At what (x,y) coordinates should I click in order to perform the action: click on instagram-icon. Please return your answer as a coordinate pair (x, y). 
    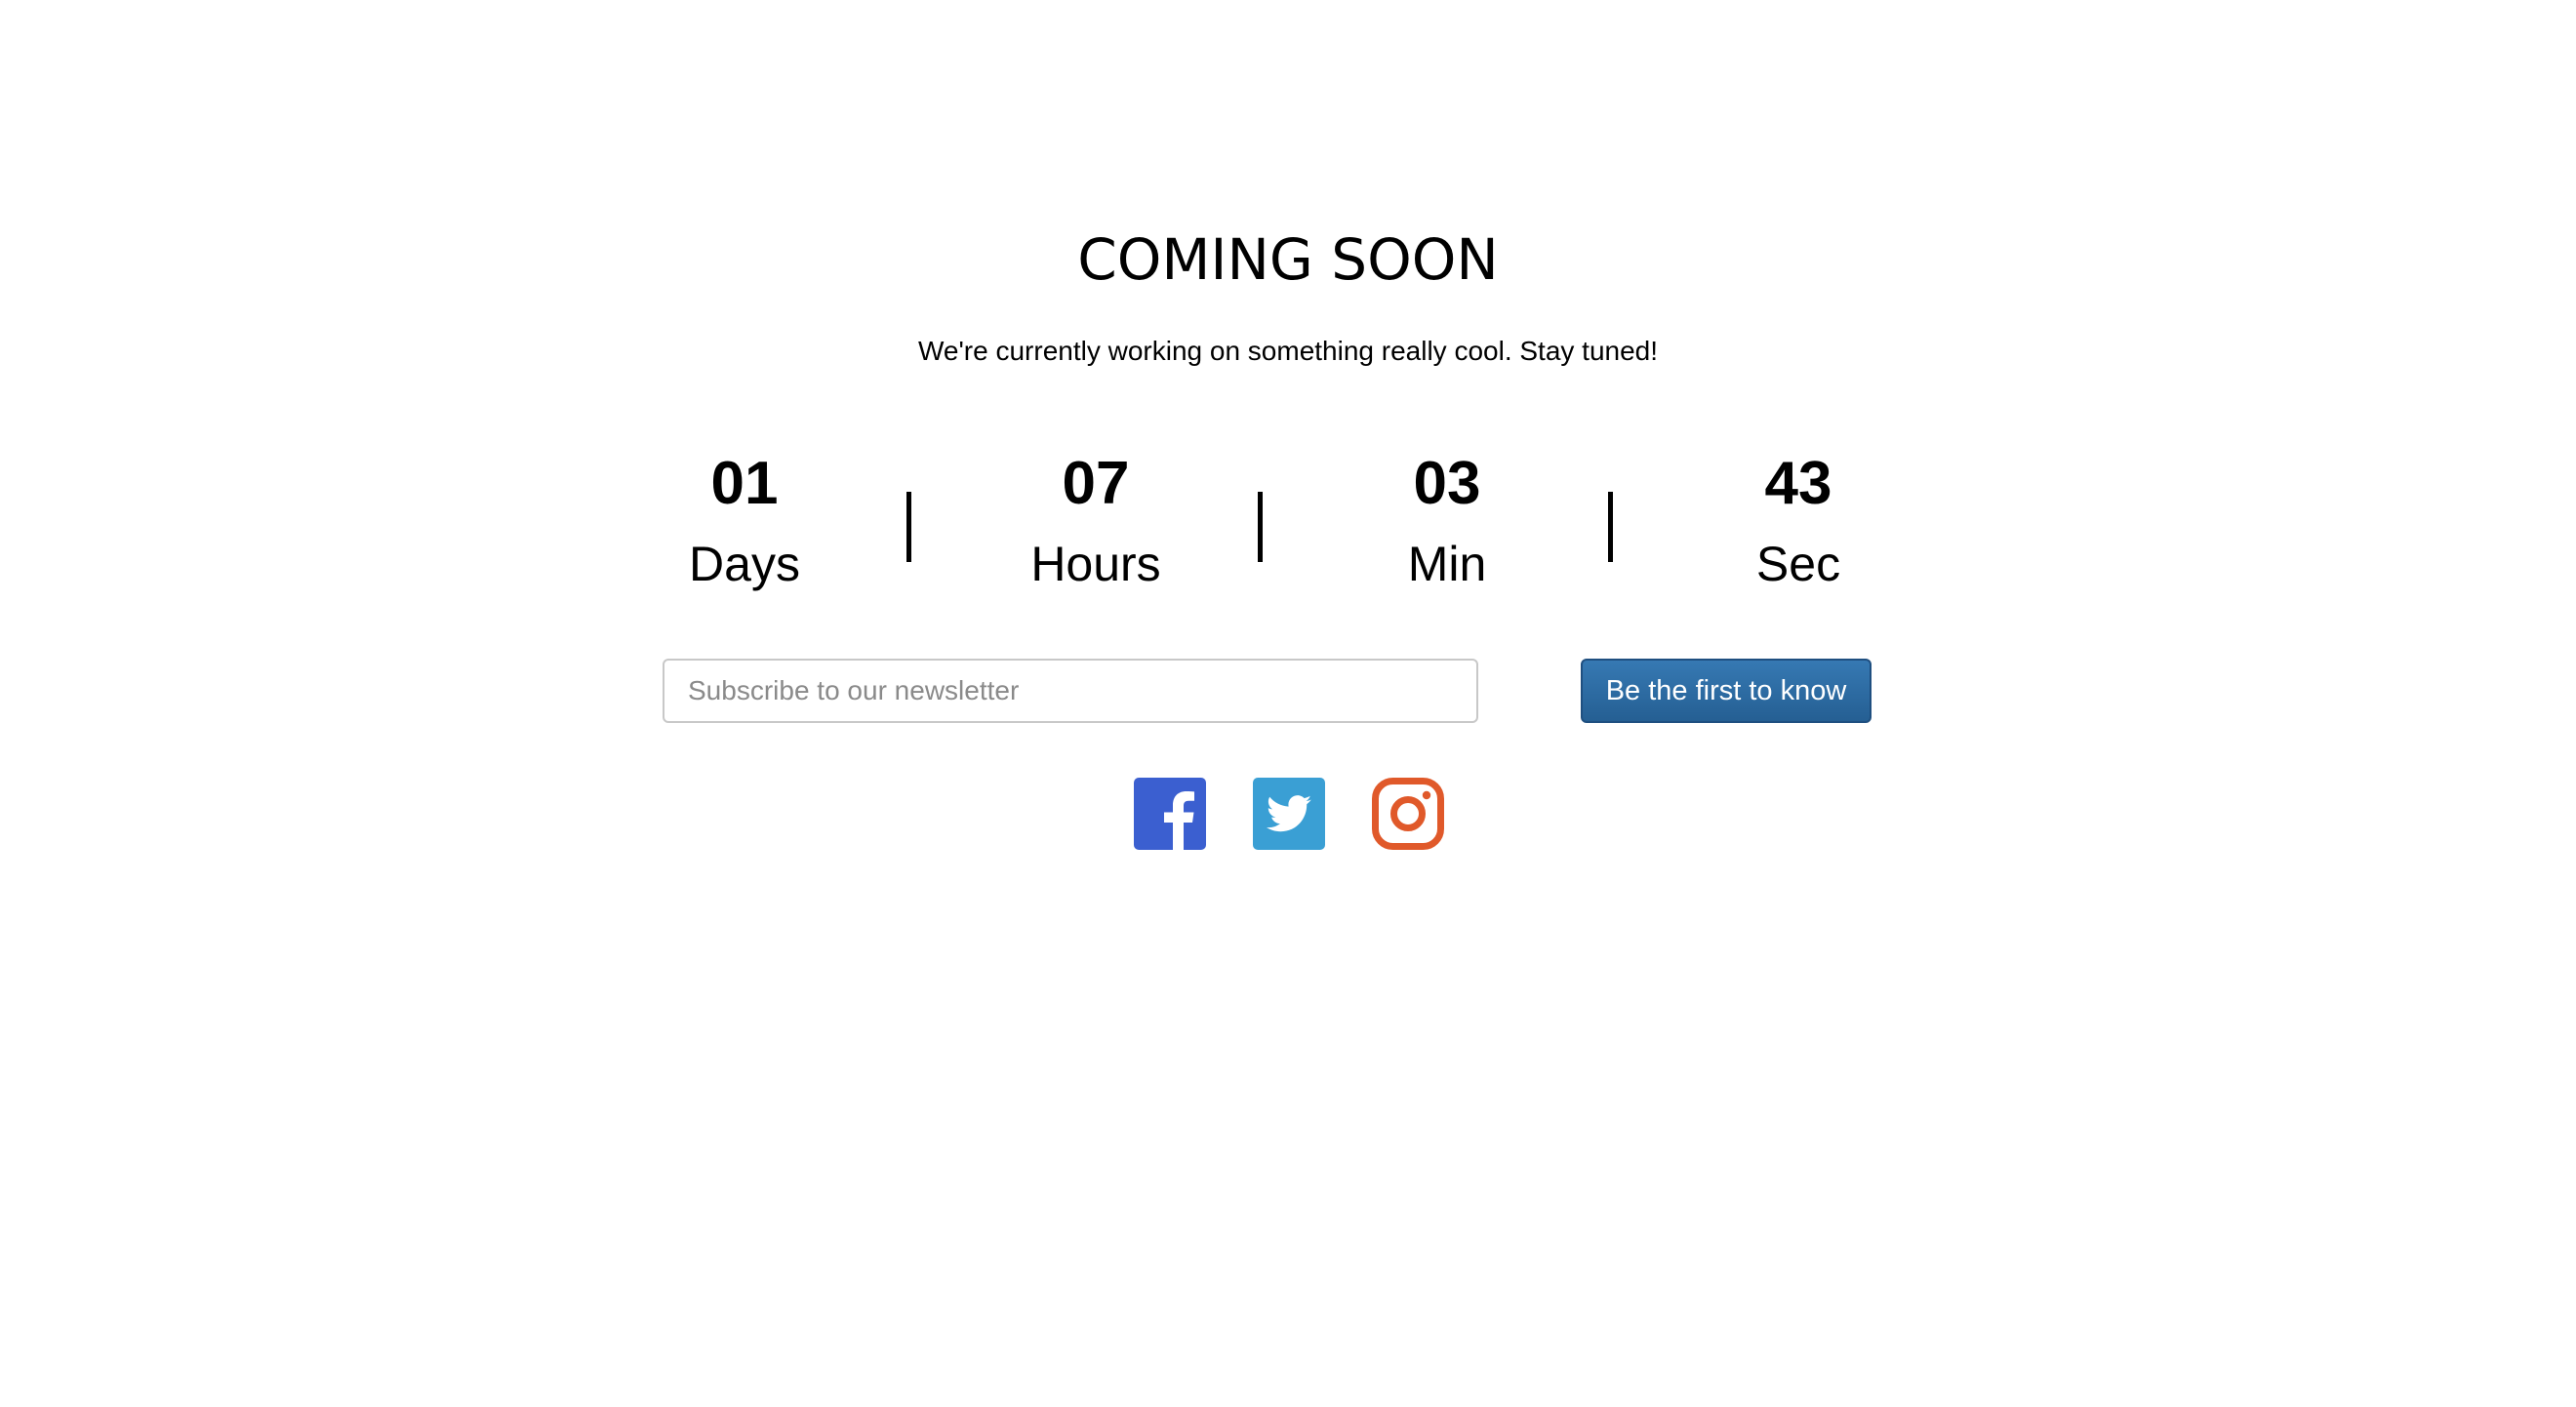
    Looking at the image, I should click on (1408, 814).